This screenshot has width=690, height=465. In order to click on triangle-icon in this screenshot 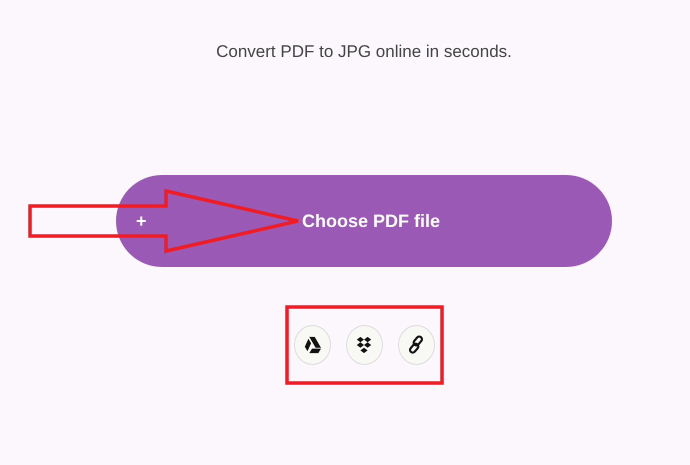, I will do `click(312, 345)`.